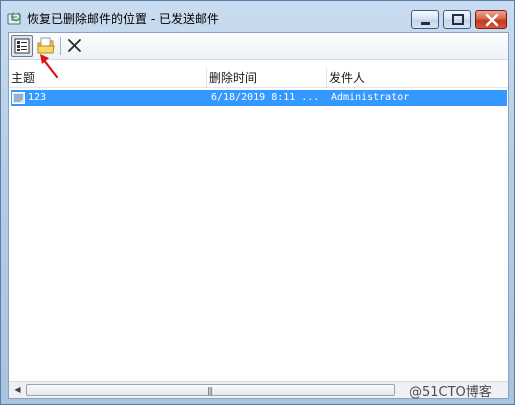 Image resolution: width=515 pixels, height=405 pixels. I want to click on recover-items-icon, so click(14, 18).